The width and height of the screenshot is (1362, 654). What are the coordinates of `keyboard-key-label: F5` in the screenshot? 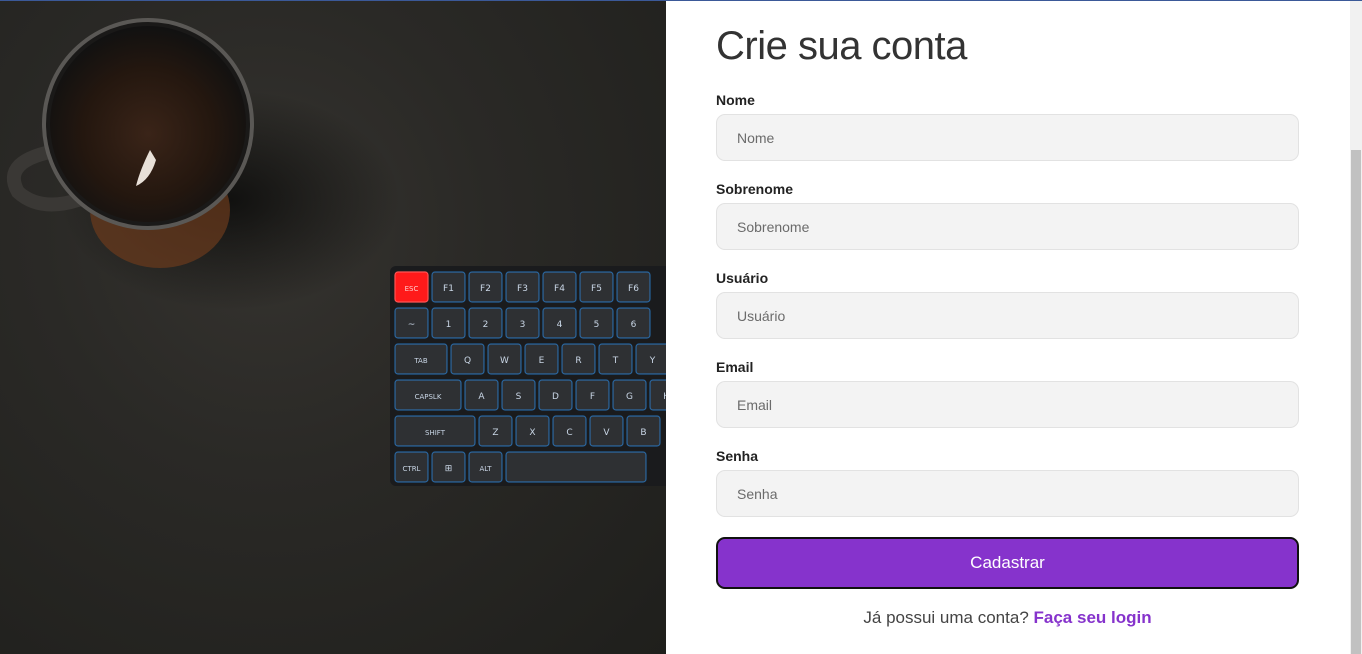 It's located at (596, 289).